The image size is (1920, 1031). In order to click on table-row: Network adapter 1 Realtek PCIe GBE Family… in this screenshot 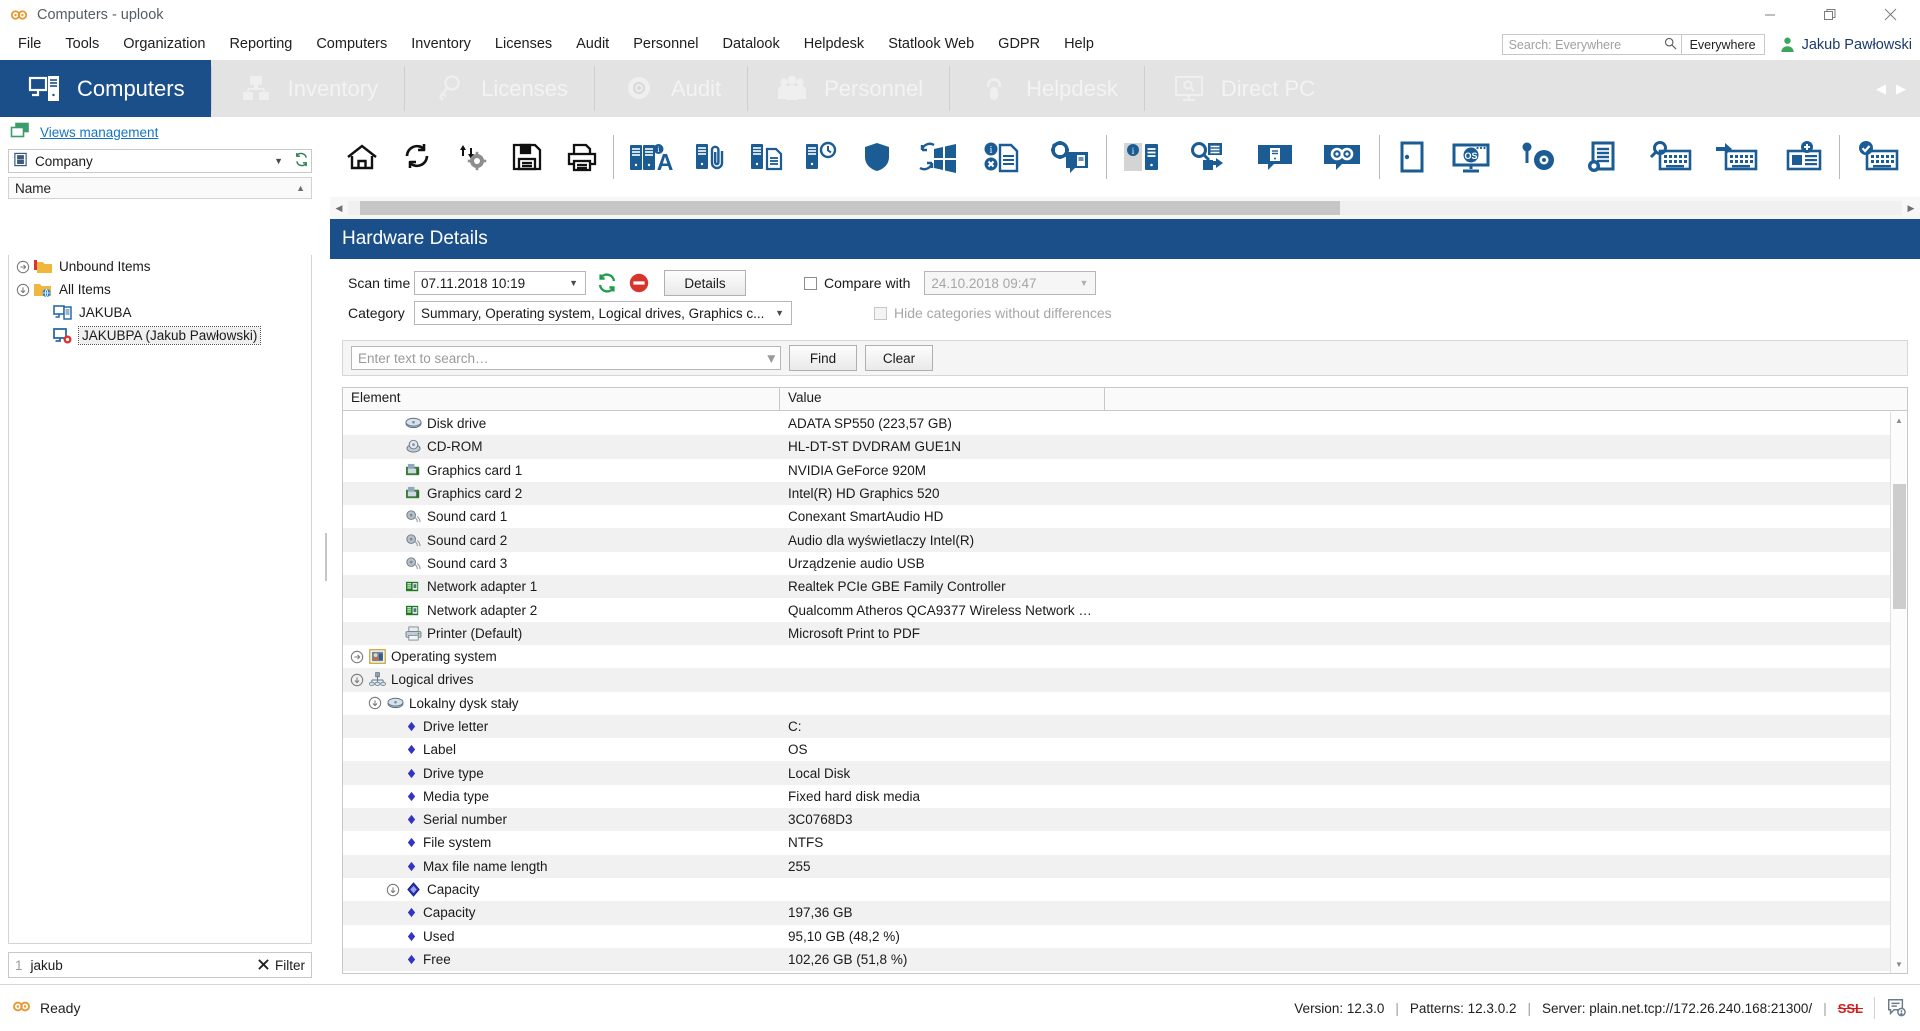, I will do `click(1125, 587)`.